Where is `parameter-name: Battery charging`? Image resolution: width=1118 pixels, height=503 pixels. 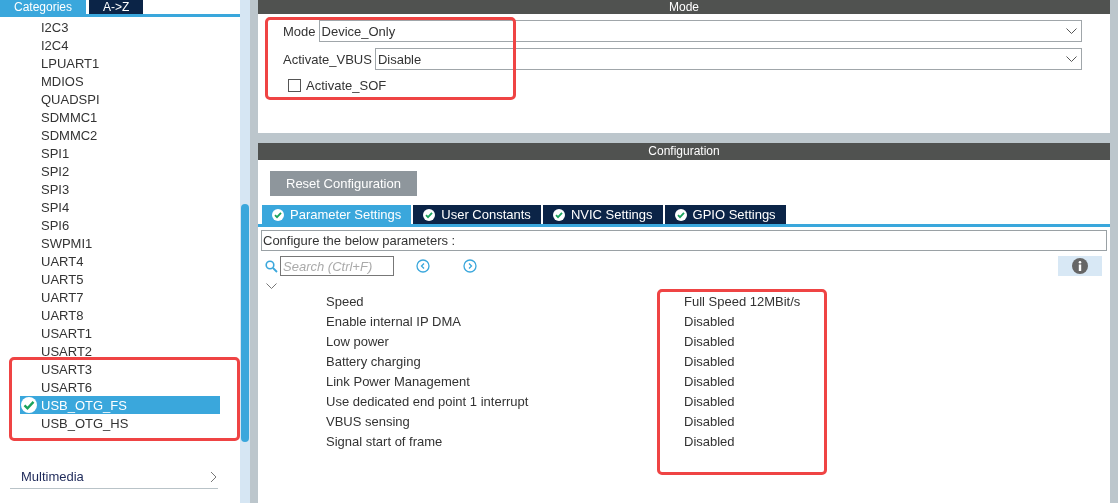 parameter-name: Battery charging is located at coordinates (374, 362).